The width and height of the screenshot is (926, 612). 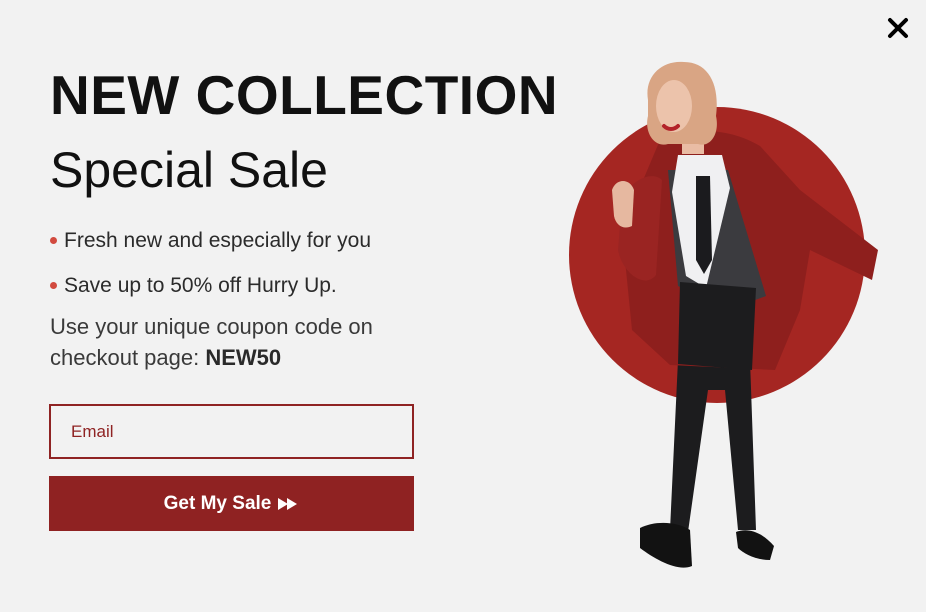 What do you see at coordinates (189, 170) in the screenshot?
I see `subheadline: Special Sale` at bounding box center [189, 170].